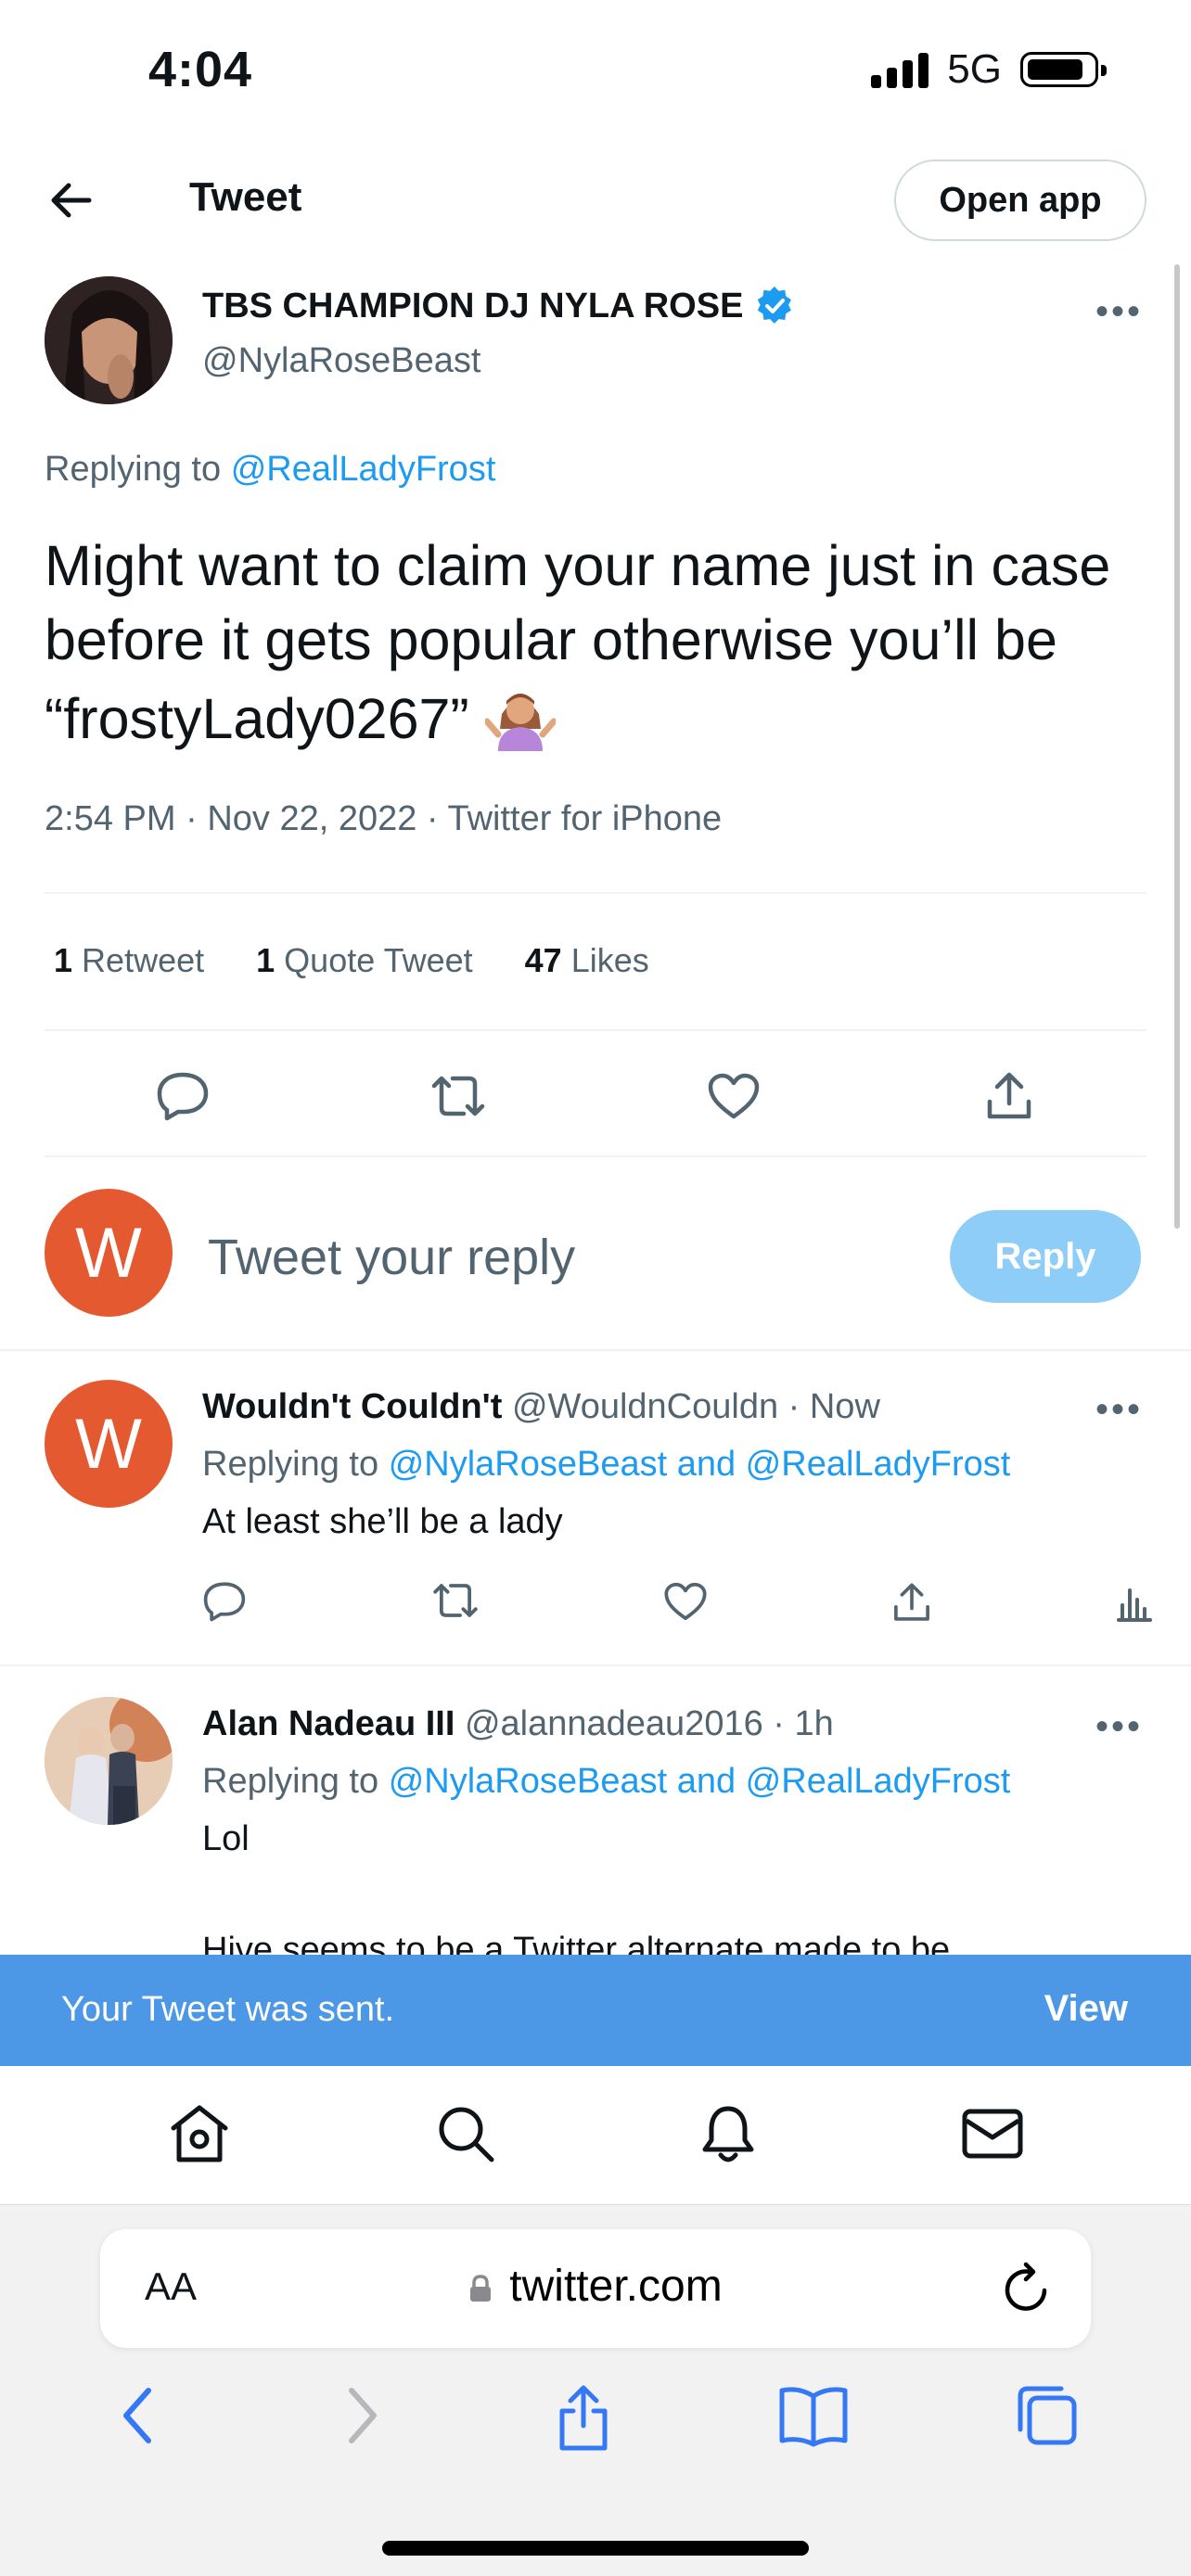  I want to click on reply-header: Alan Nadeau III @alannadeau2016 · 1h, so click(518, 1724).